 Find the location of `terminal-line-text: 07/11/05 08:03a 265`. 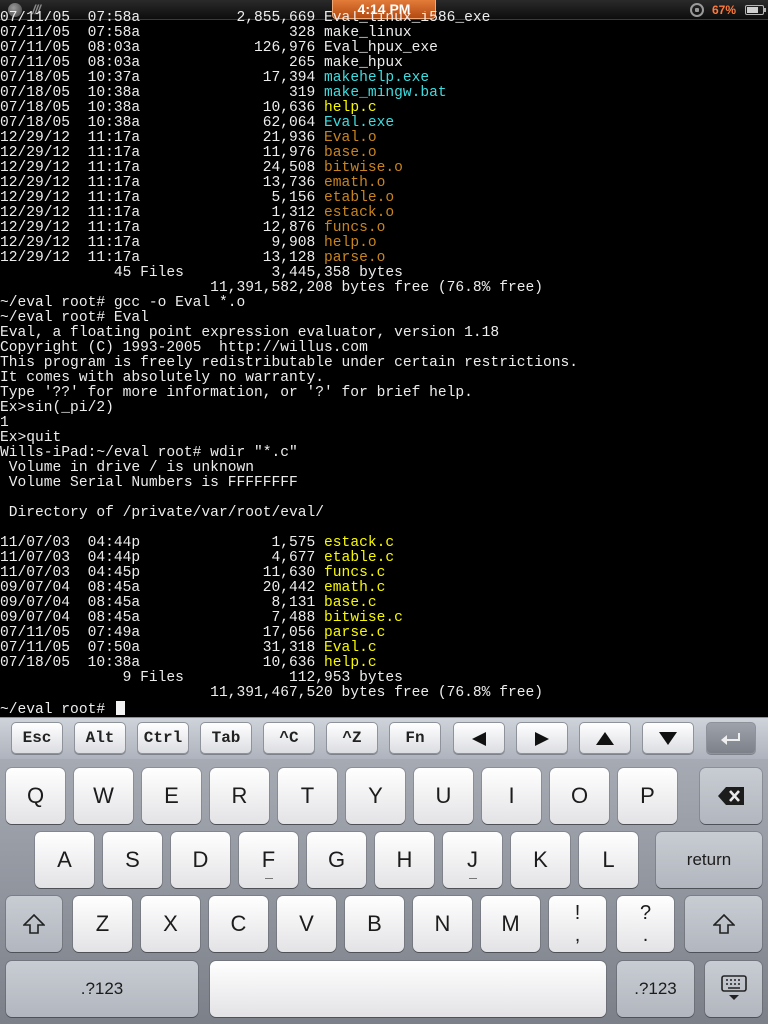

terminal-line-text: 07/11/05 08:03a 265 is located at coordinates (162, 63).